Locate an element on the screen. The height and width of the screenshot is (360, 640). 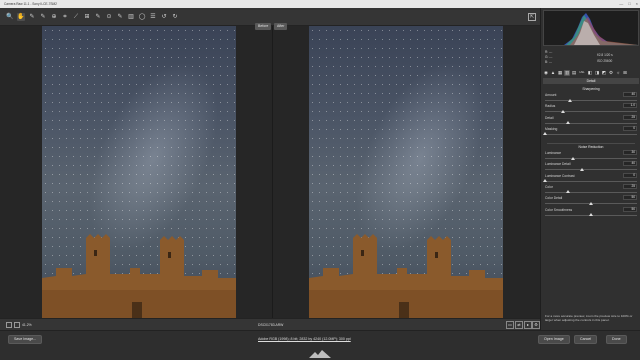
targeted-adjustment-tool-icon: ⊕ is located at coordinates (54, 17).